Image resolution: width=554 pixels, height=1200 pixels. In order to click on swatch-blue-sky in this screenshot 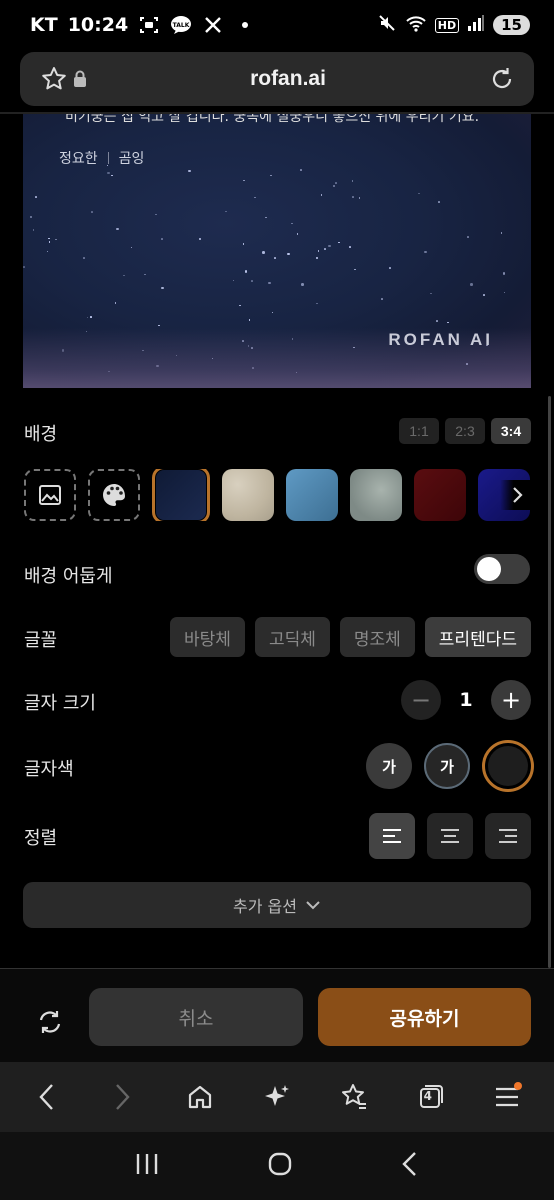, I will do `click(312, 495)`.